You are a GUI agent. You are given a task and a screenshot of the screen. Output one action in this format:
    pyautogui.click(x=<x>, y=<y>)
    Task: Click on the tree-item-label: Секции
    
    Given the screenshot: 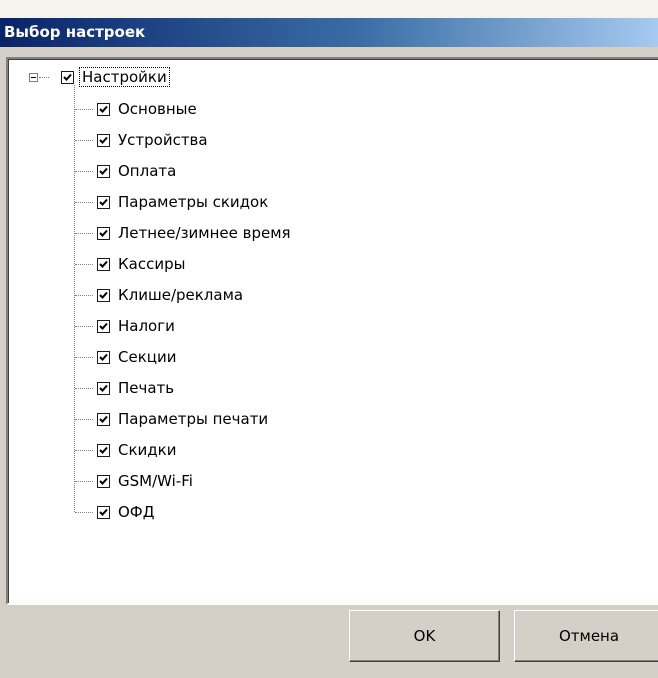 What is the action you would take?
    pyautogui.click(x=147, y=357)
    